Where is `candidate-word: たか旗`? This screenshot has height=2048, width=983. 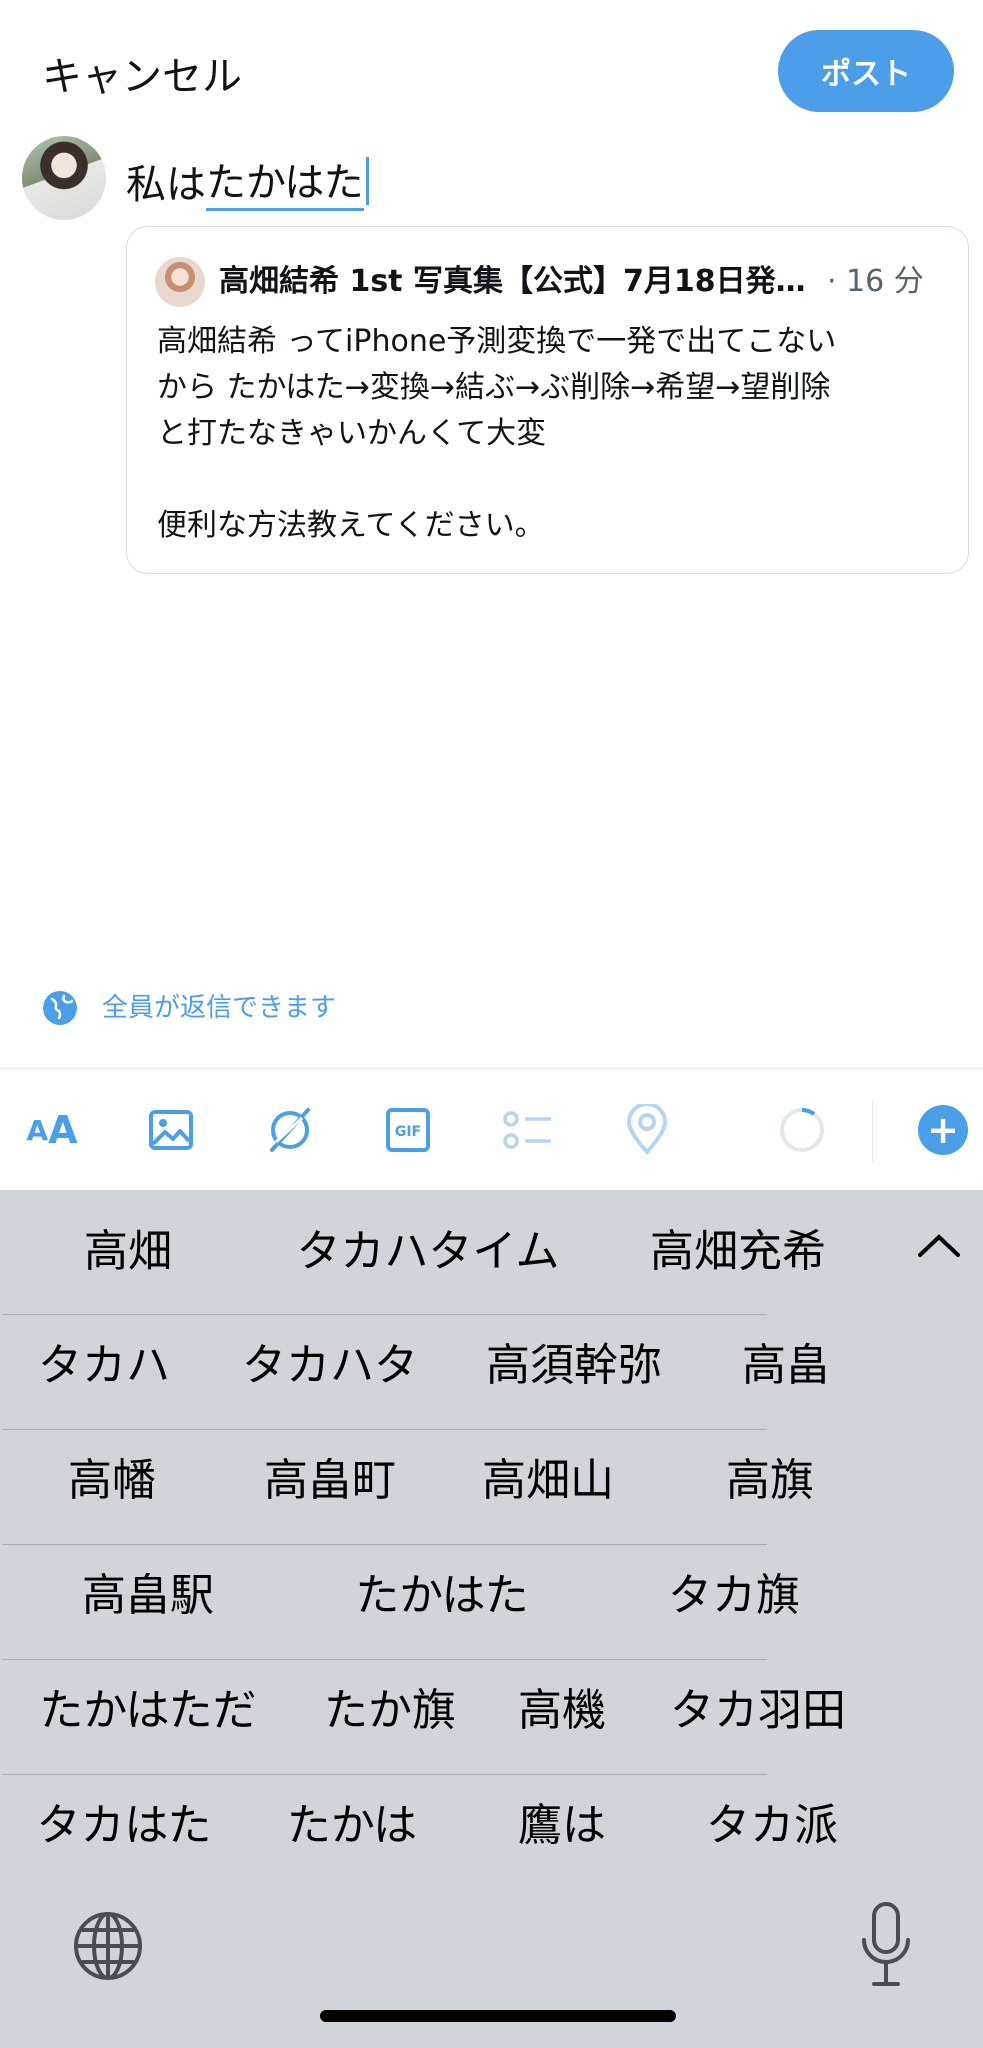
candidate-word: たか旗 is located at coordinates (390, 1711).